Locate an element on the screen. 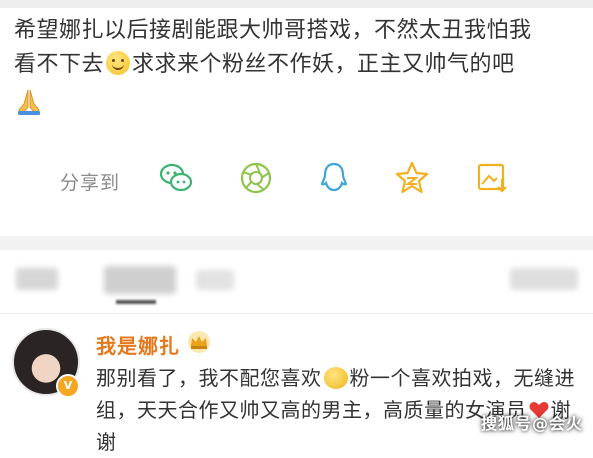 The image size is (593, 458). save-image-icon is located at coordinates (492, 178).